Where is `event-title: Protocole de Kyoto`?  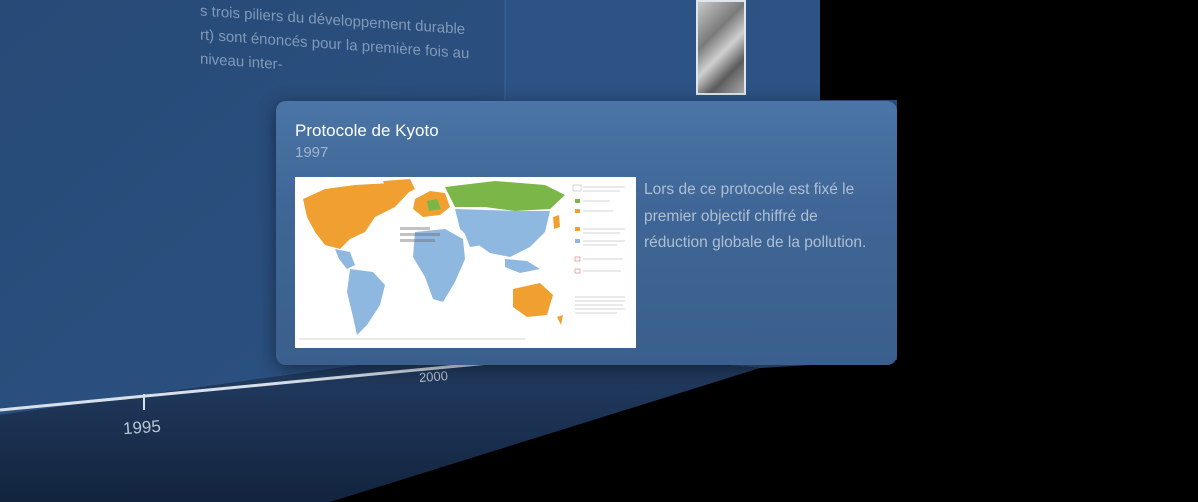
event-title: Protocole de Kyoto is located at coordinates (367, 130).